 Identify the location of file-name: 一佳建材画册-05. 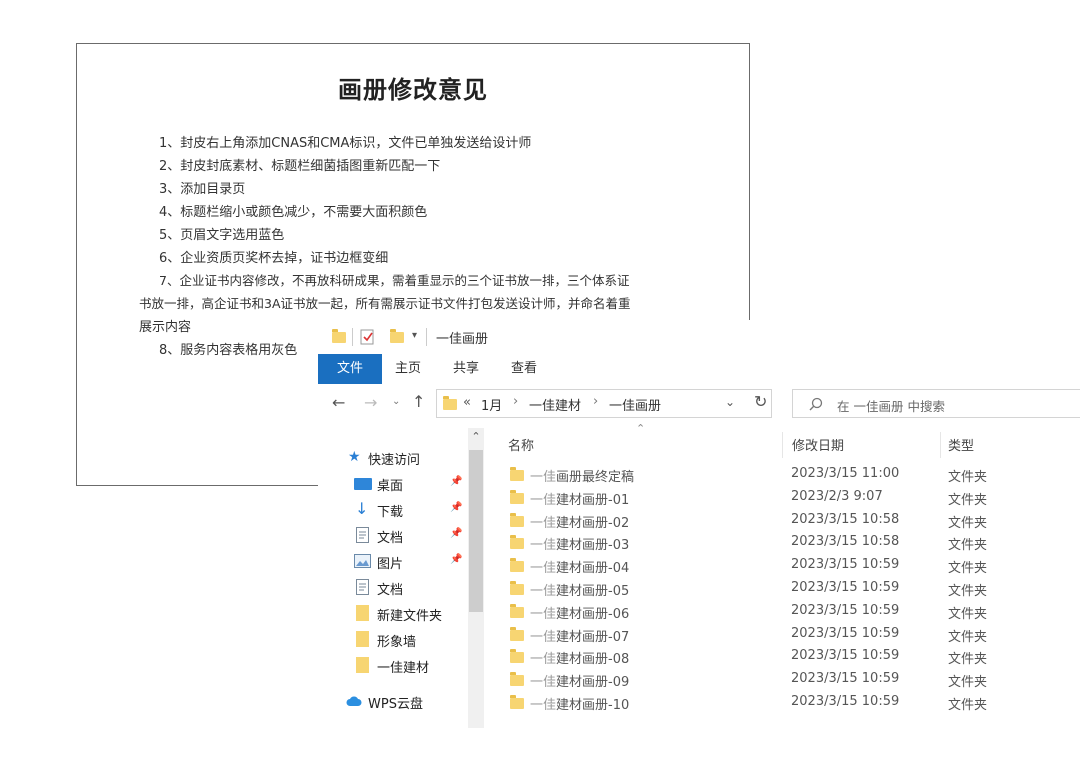
(579, 589).